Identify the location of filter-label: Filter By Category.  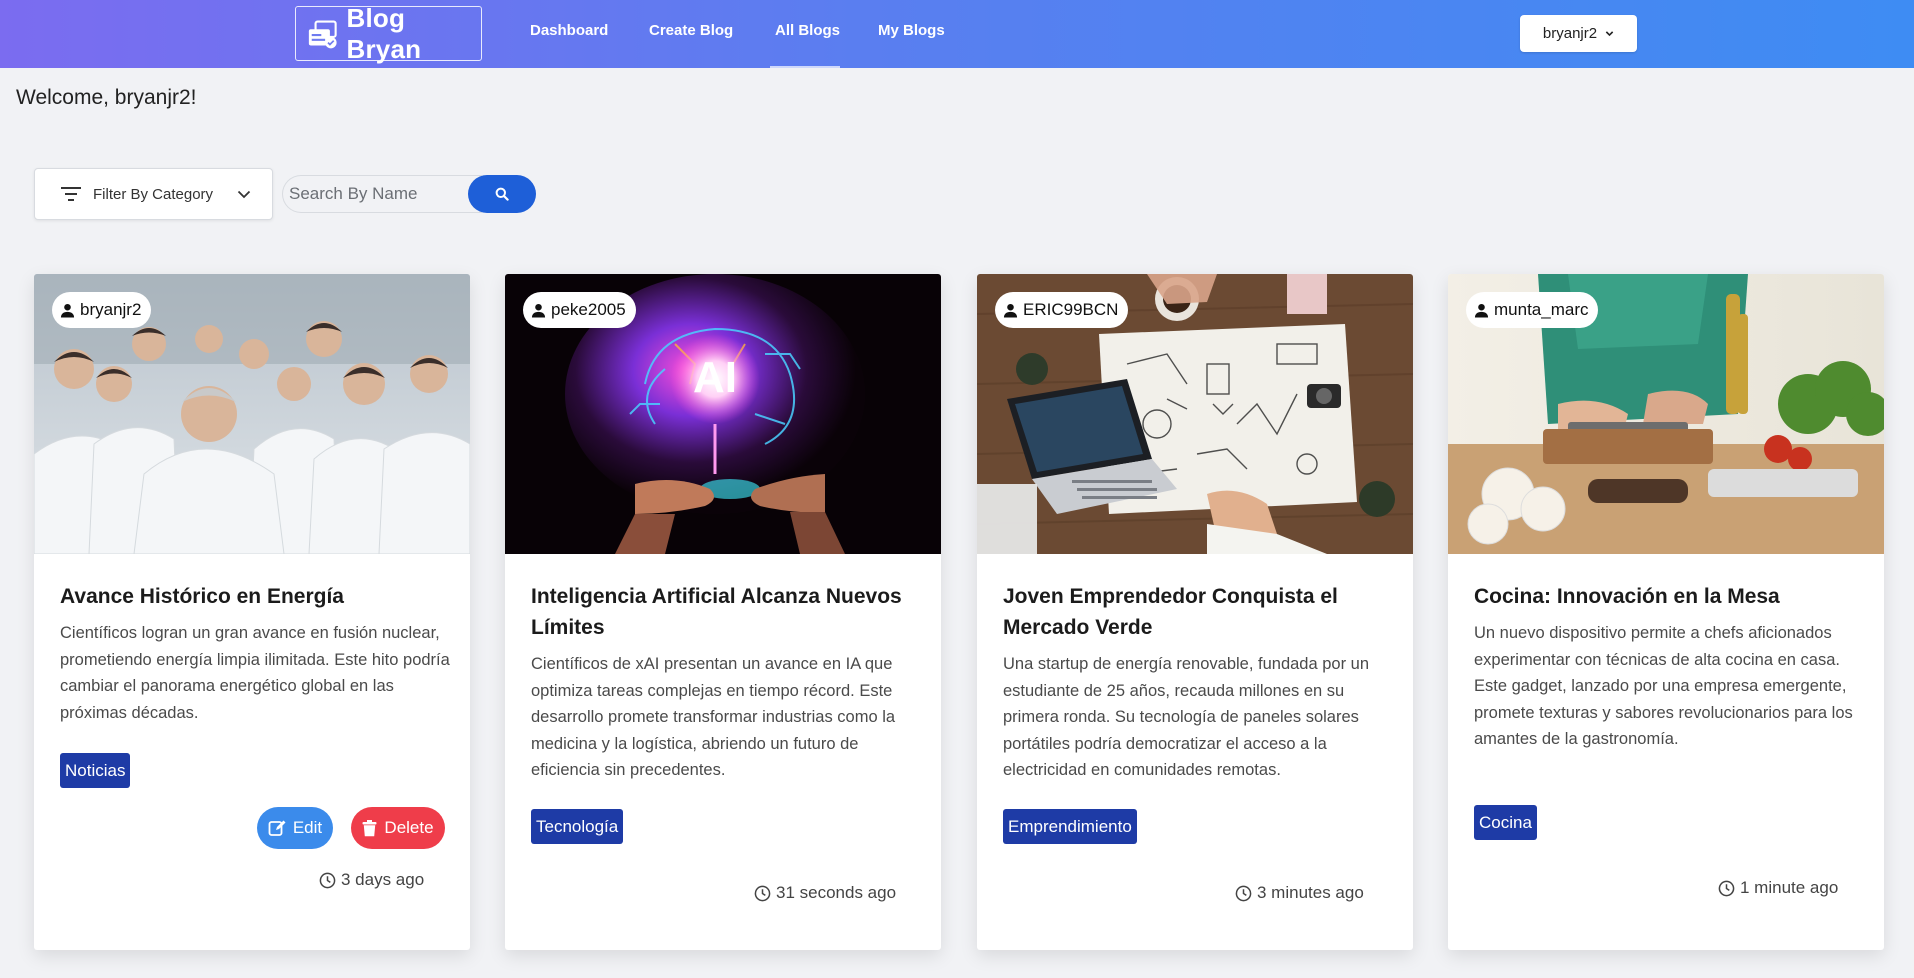
(153, 194).